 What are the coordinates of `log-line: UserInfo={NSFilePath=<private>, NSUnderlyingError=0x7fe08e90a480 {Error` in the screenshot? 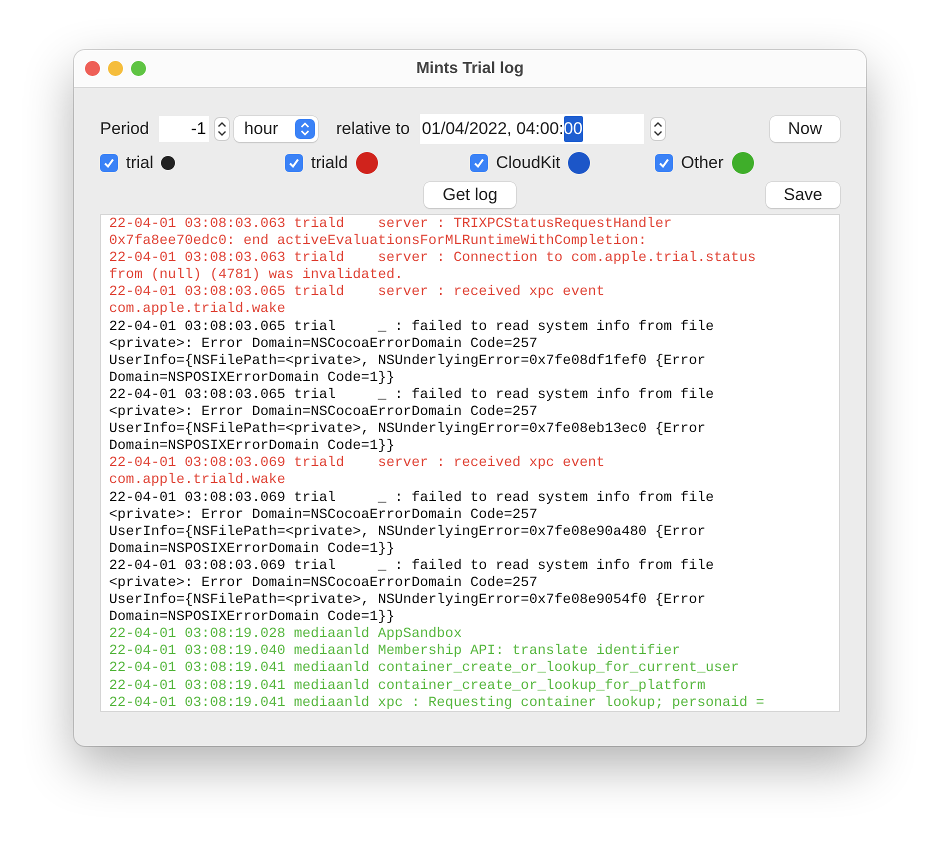 It's located at (407, 532).